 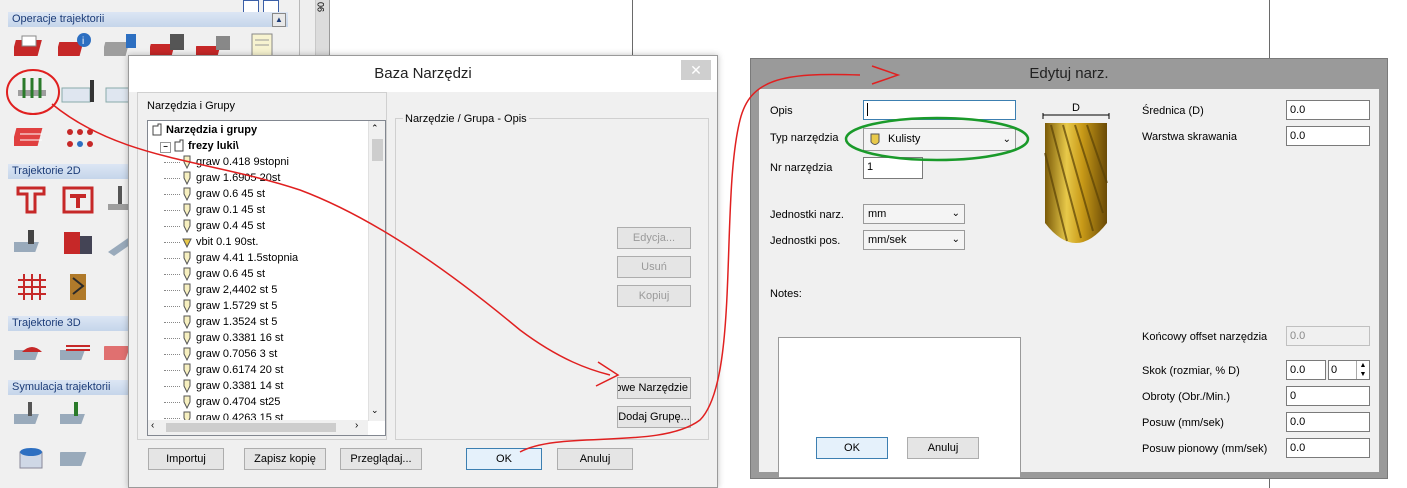 I want to click on tool-units-select: mm ⌄, so click(x=914, y=214).